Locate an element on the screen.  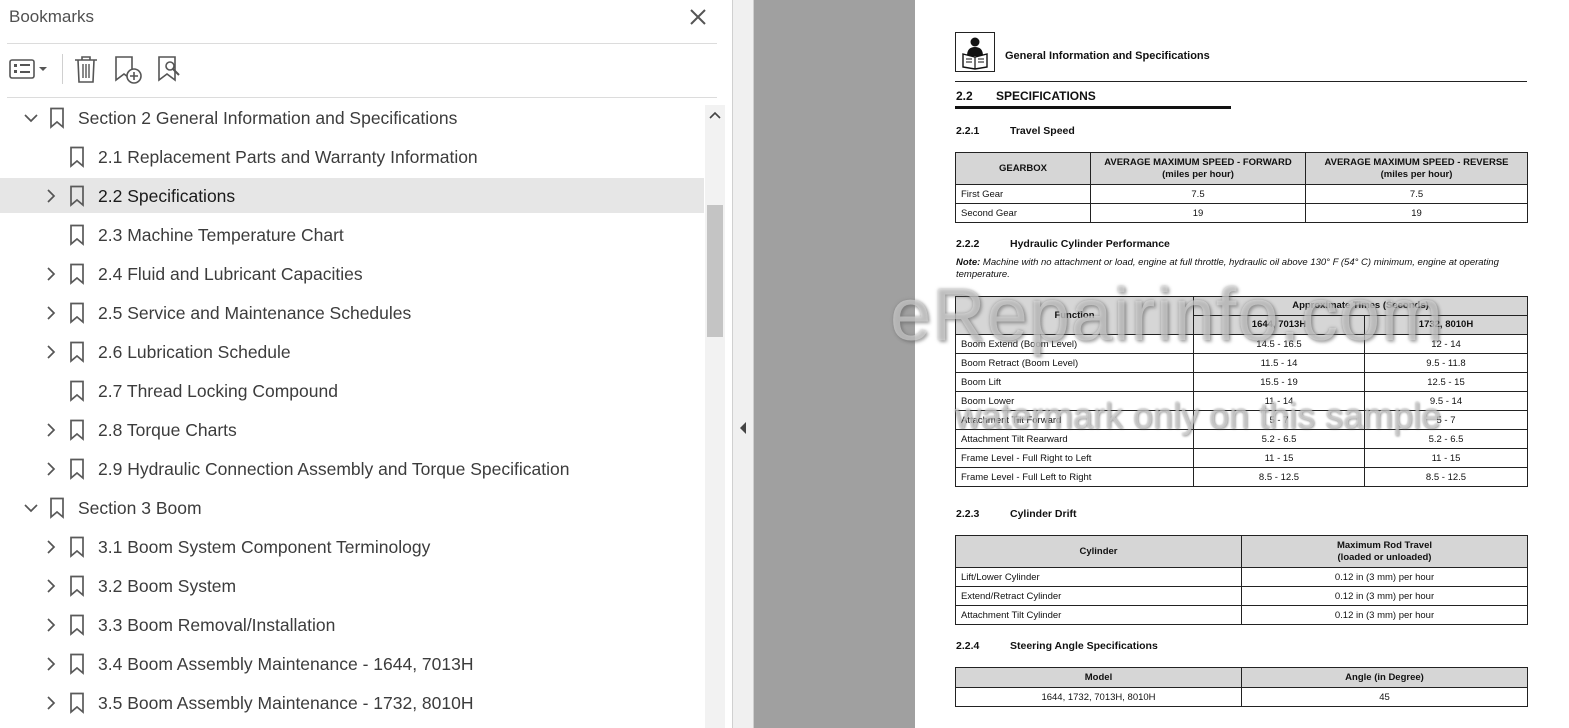
header-cell: 1732, 8010H is located at coordinates (1446, 325).